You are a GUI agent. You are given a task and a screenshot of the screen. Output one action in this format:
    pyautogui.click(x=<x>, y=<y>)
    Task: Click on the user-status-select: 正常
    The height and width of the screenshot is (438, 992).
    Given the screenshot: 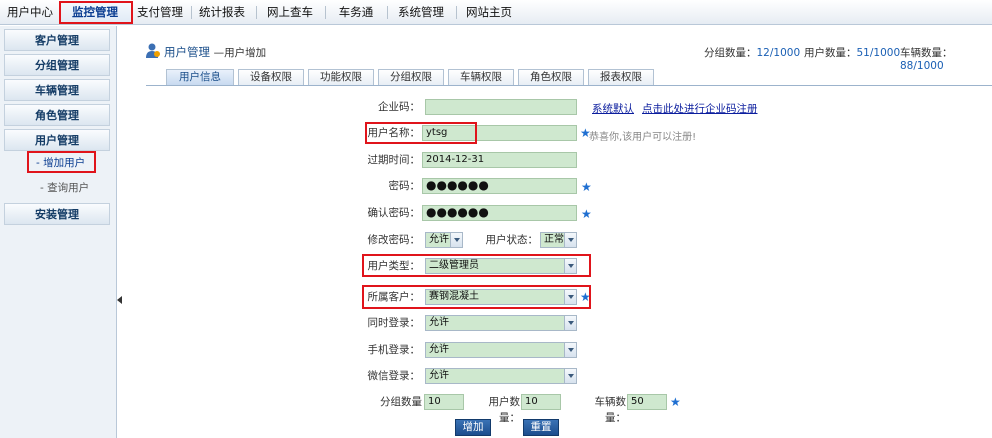 What is the action you would take?
    pyautogui.click(x=558, y=240)
    